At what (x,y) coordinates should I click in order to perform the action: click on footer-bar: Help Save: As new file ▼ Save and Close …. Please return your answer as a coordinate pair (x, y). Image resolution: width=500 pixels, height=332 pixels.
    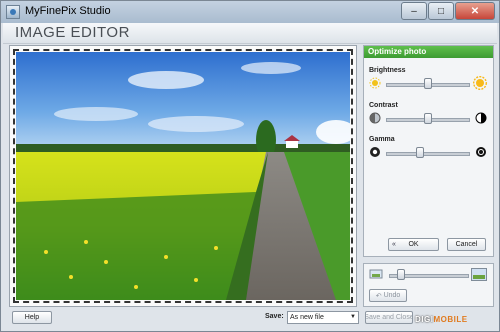
    Looking at the image, I should click on (250, 320).